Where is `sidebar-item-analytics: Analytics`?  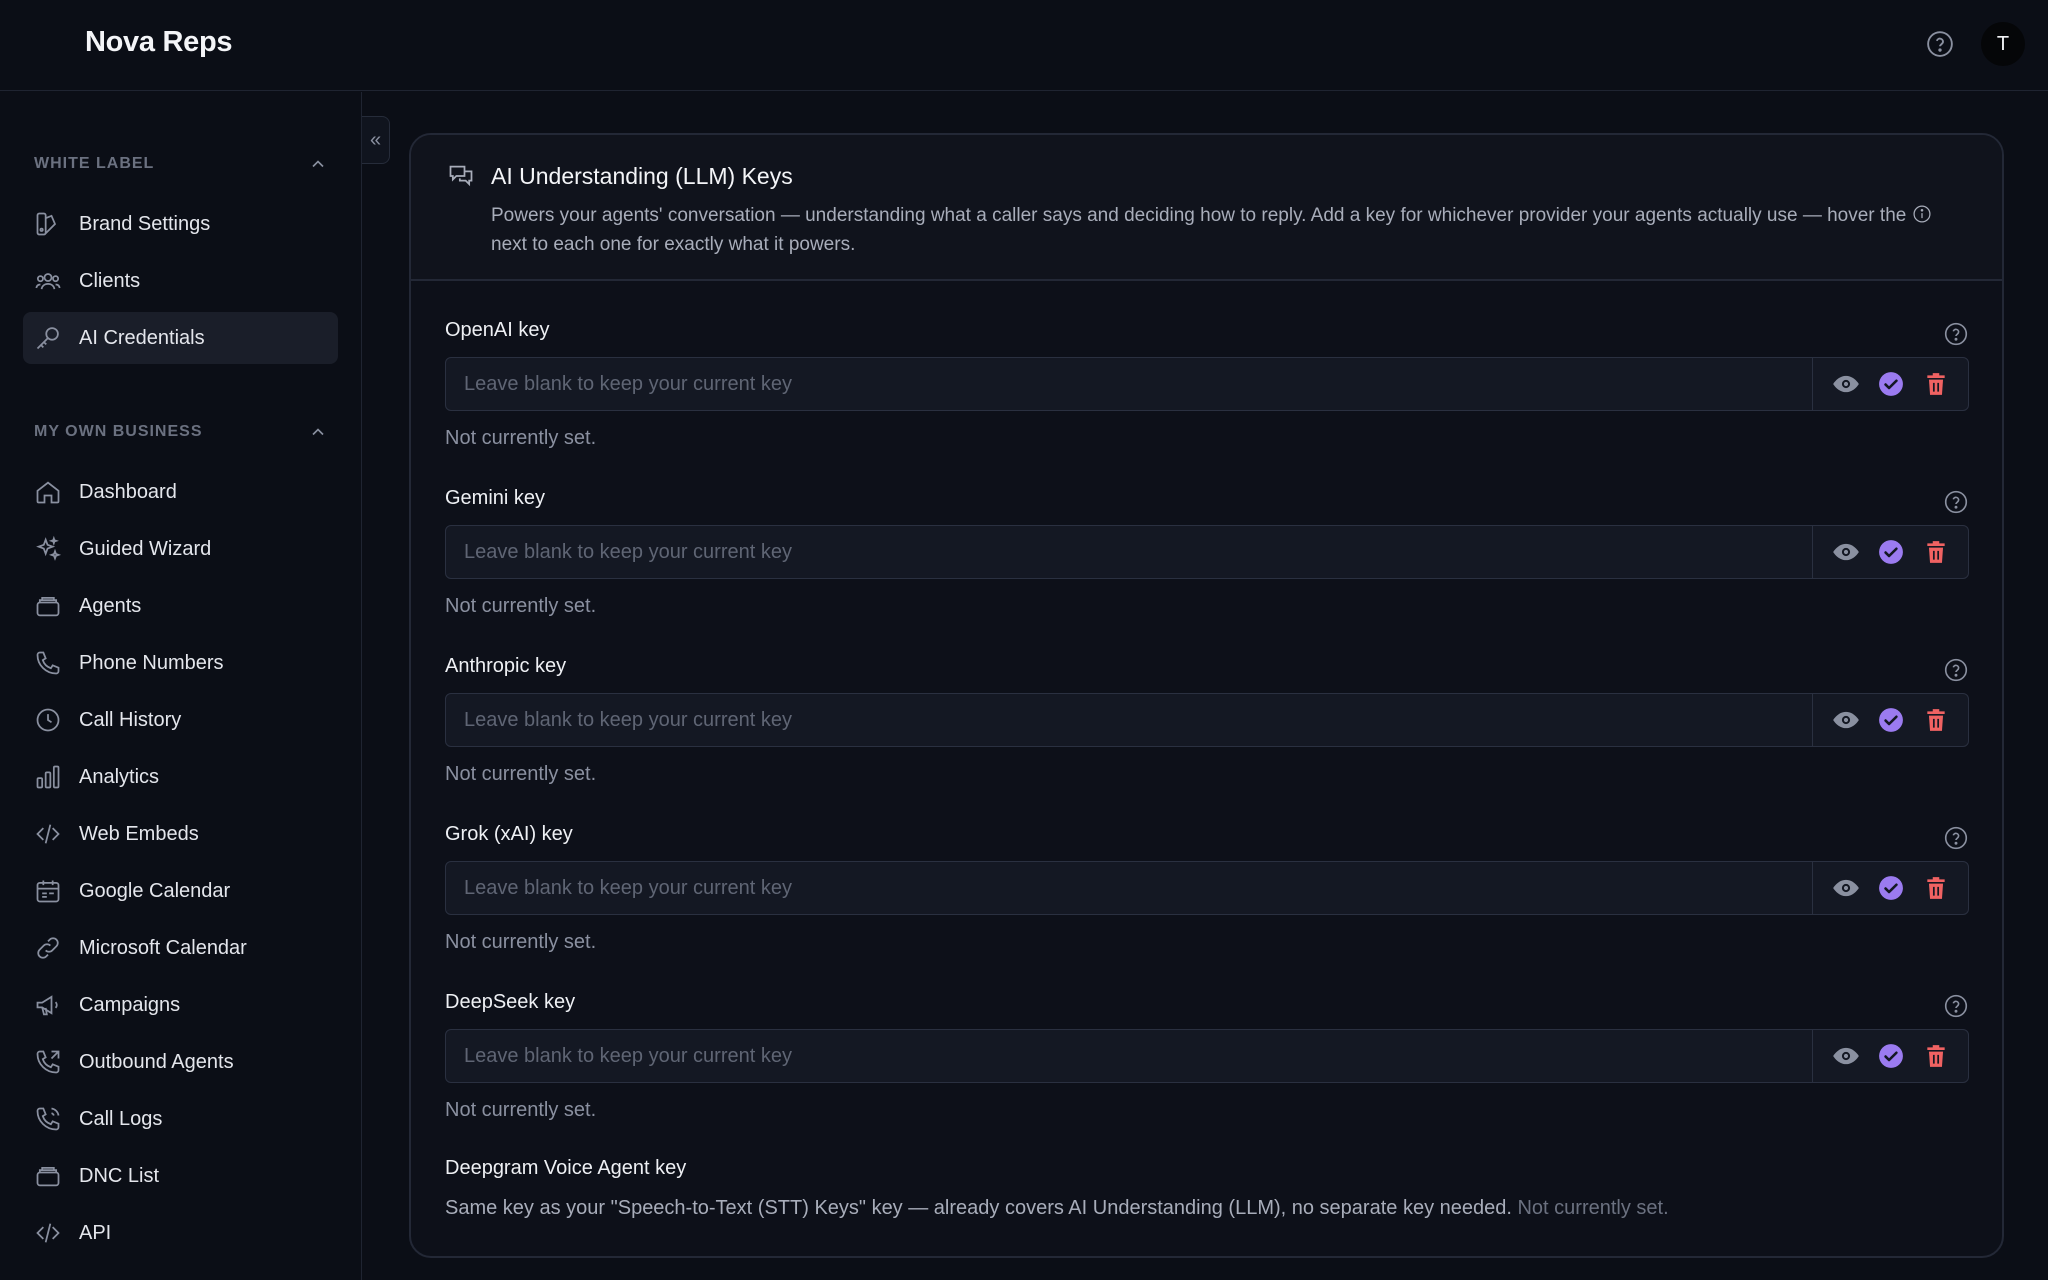 sidebar-item-analytics: Analytics is located at coordinates (180, 777).